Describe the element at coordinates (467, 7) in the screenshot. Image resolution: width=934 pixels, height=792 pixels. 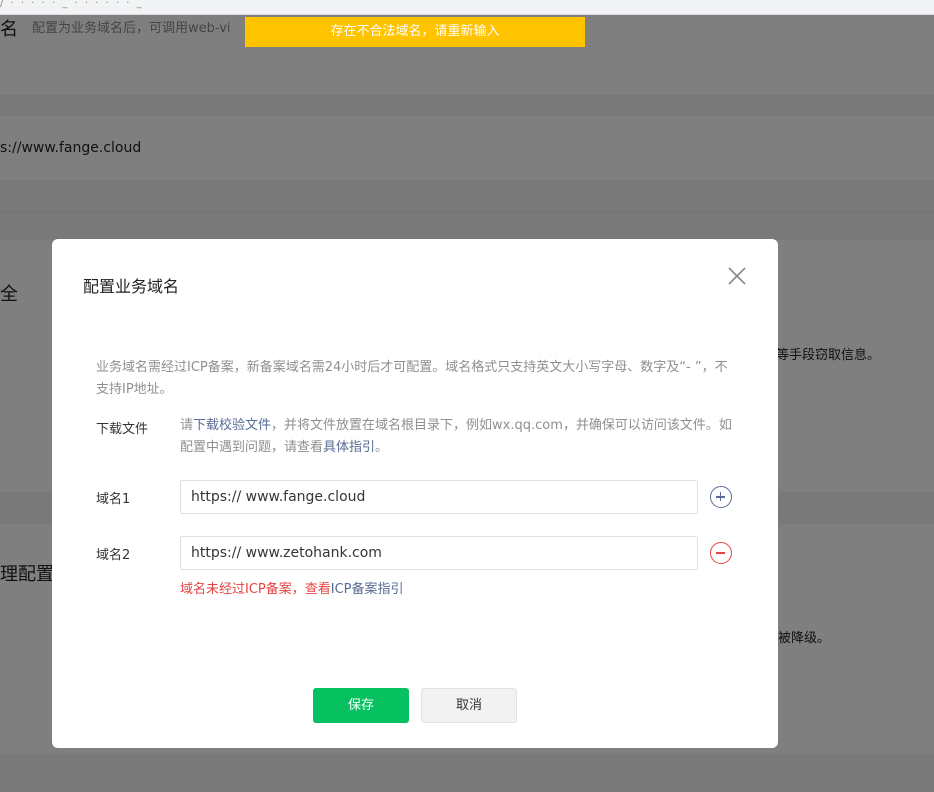
I see `browser-url-bar: / · · · · · _ · · · · · · _` at that location.